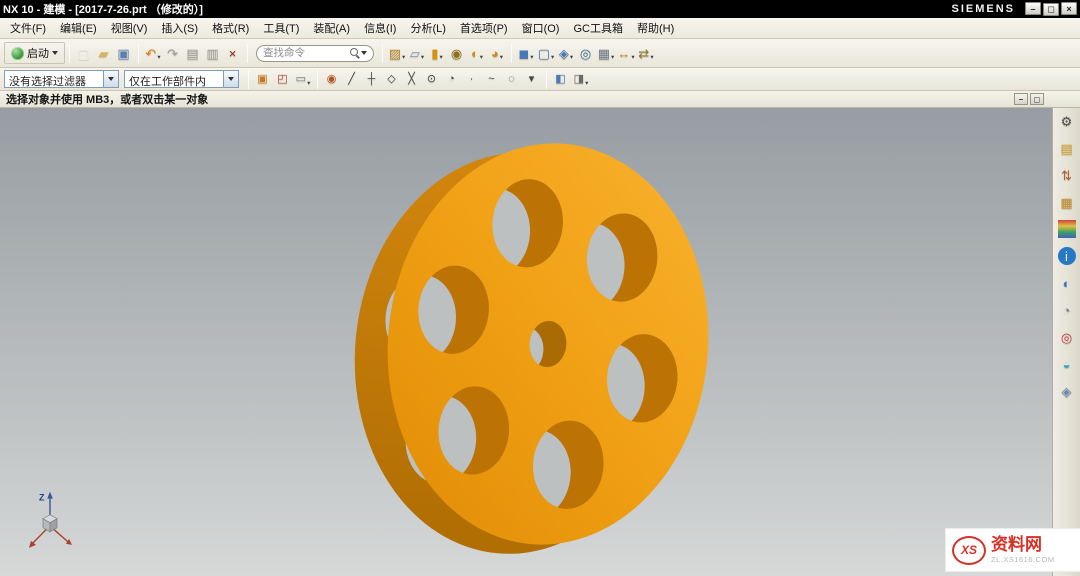 This screenshot has height=576, width=1080. Describe the element at coordinates (512, 79) in the screenshot. I see `point-on-face-snap-icon: ◌` at that location.